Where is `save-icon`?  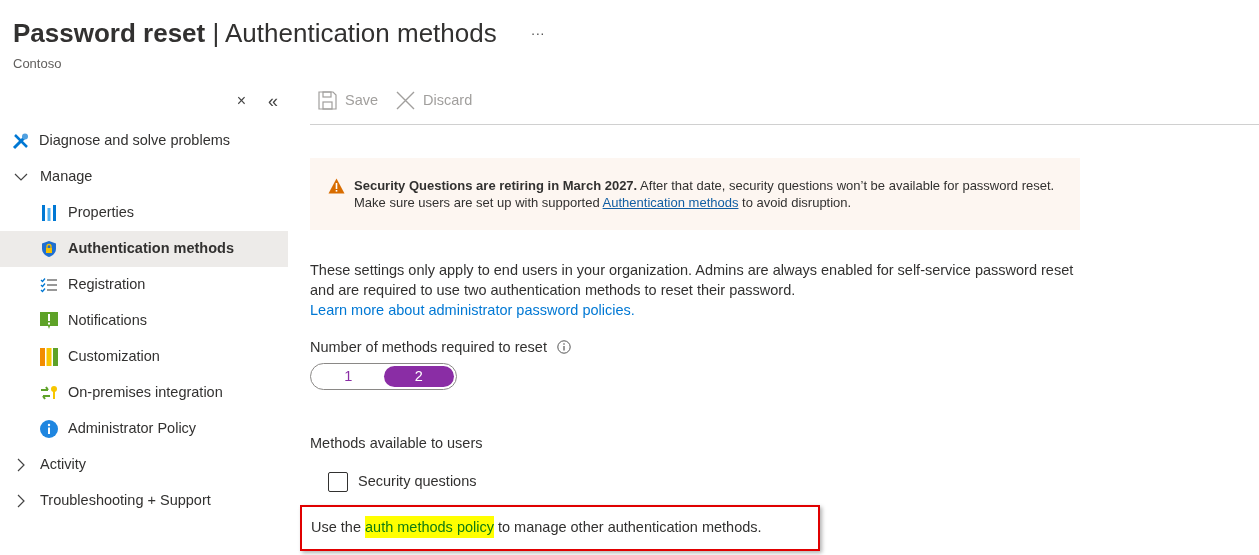 save-icon is located at coordinates (327, 100).